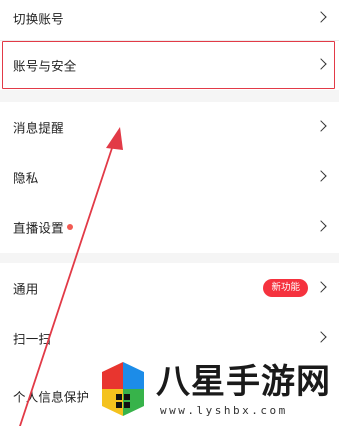 The width and height of the screenshot is (339, 426). What do you see at coordinates (243, 382) in the screenshot?
I see `watermark-title: 八星手游网` at bounding box center [243, 382].